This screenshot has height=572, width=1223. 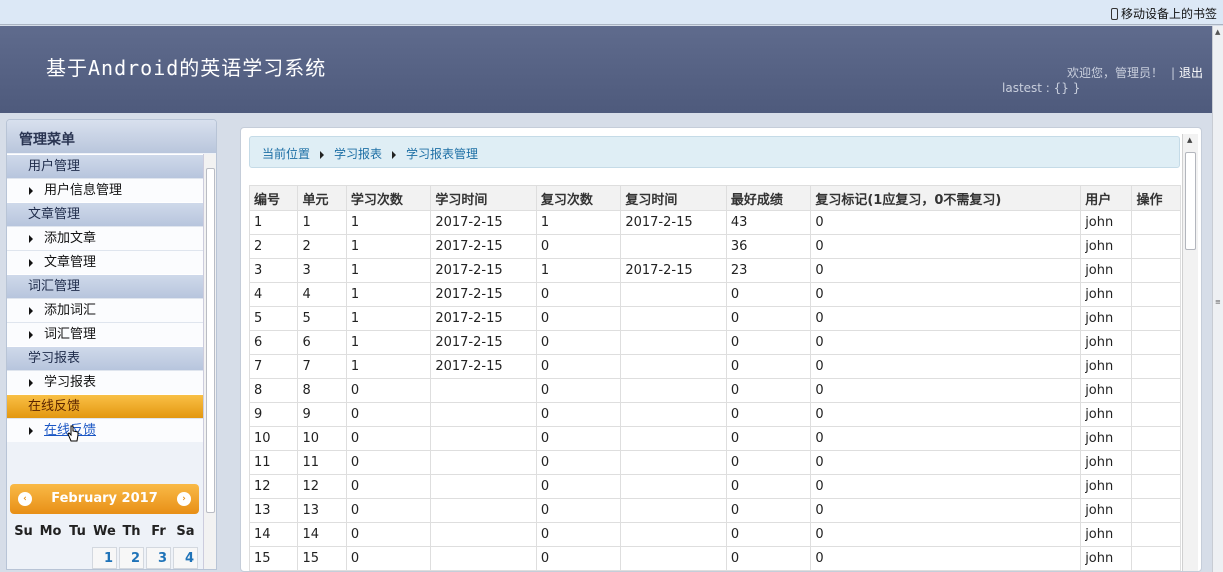 I want to click on sidebar-item: 用户信息管理, so click(x=105, y=190).